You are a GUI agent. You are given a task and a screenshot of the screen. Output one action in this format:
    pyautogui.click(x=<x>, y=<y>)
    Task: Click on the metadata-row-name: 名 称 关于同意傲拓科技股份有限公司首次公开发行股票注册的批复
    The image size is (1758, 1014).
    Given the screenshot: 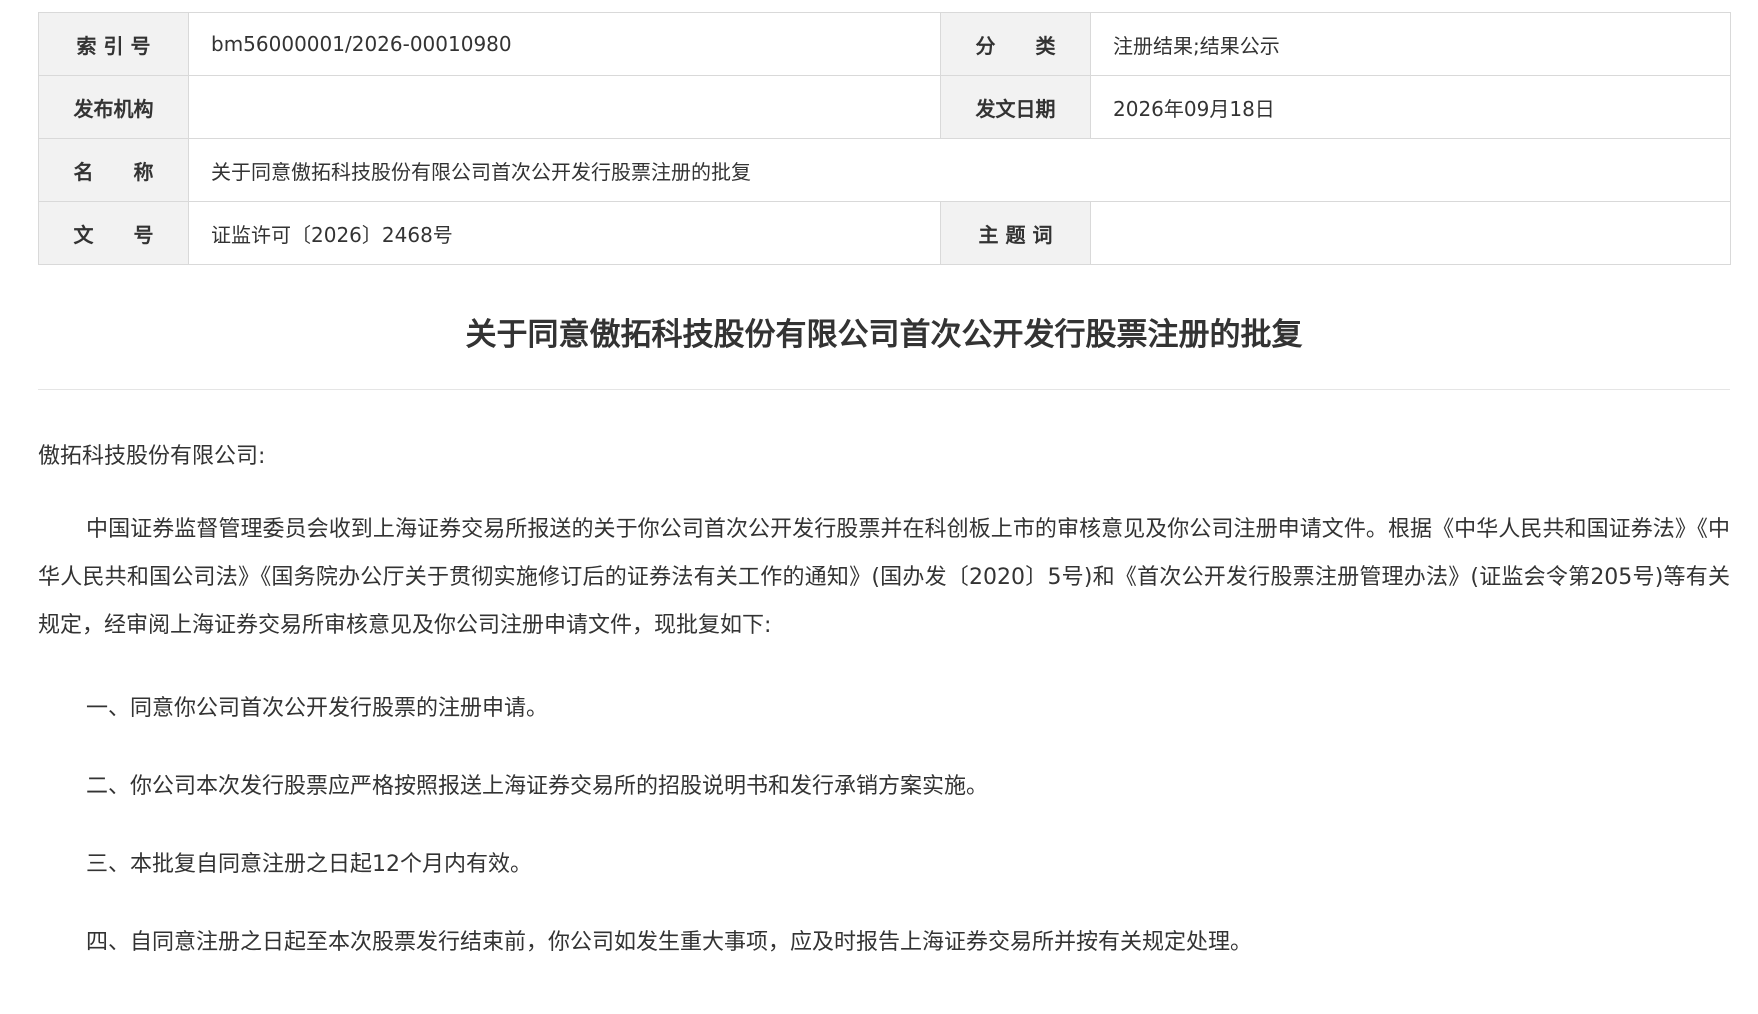 What is the action you would take?
    pyautogui.click(x=884, y=170)
    